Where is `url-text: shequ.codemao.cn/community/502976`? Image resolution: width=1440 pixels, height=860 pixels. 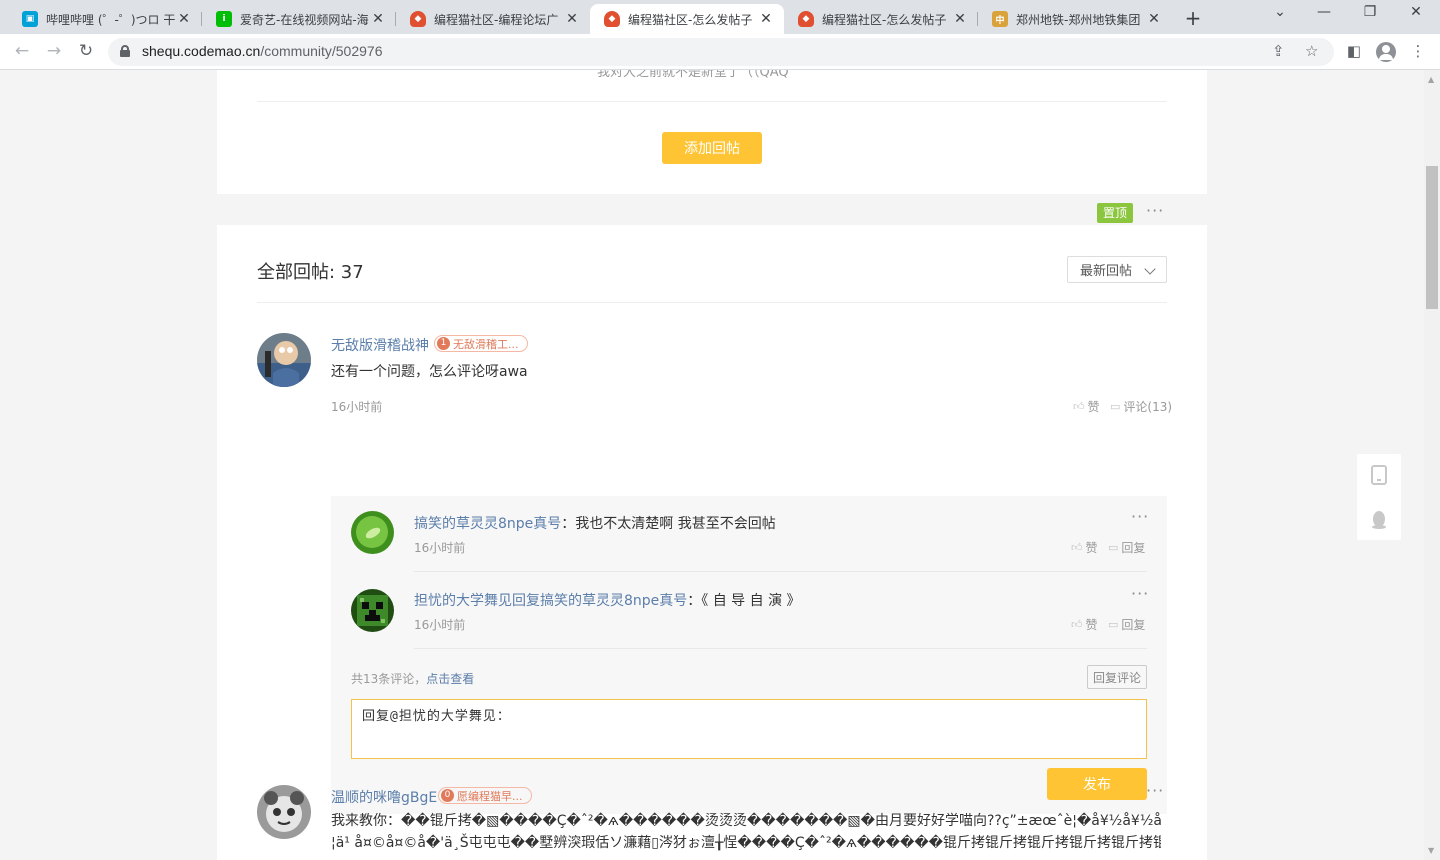
url-text: shequ.codemao.cn/community/502976 is located at coordinates (262, 51).